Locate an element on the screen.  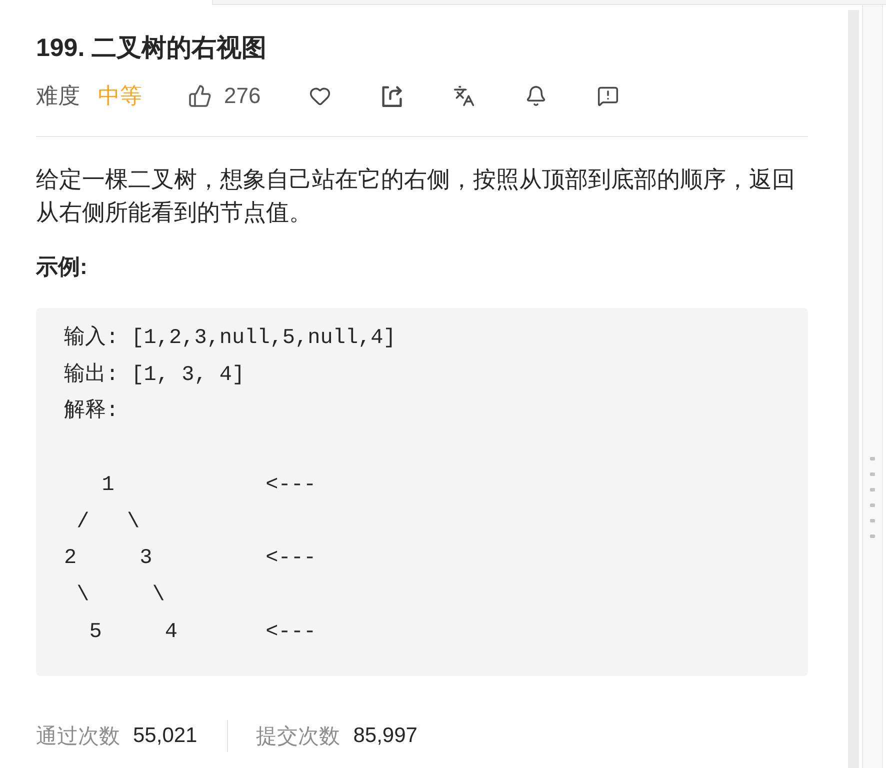
tree-diagram-line: 5 4 <--- is located at coordinates (202, 633).